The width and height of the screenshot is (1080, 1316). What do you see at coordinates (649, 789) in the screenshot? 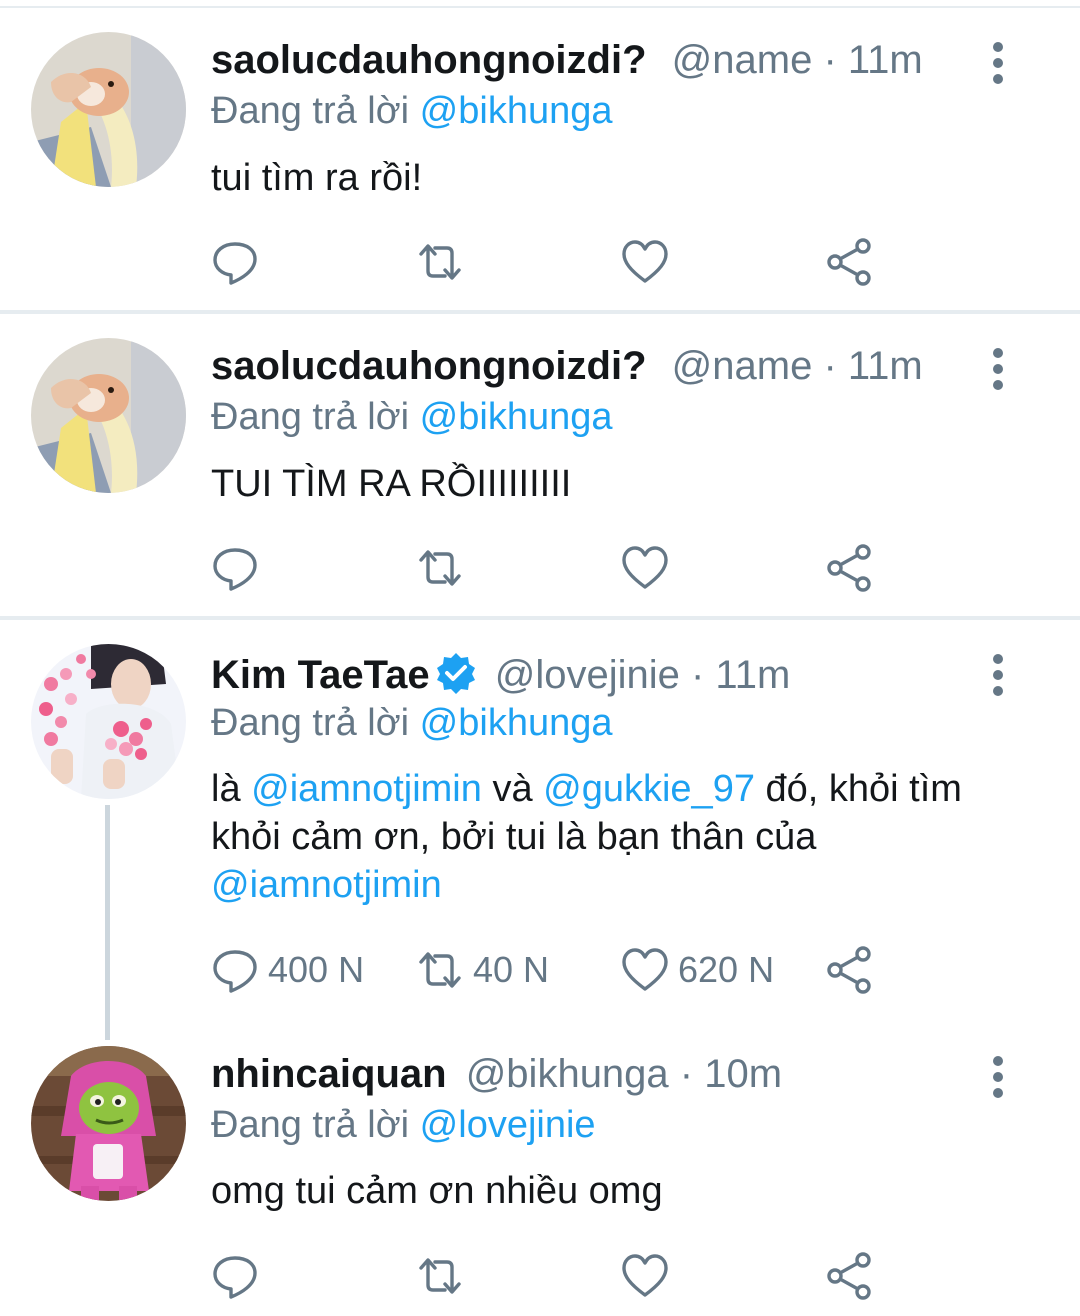
I see `mention-link-gukkie: @gukkie_97` at bounding box center [649, 789].